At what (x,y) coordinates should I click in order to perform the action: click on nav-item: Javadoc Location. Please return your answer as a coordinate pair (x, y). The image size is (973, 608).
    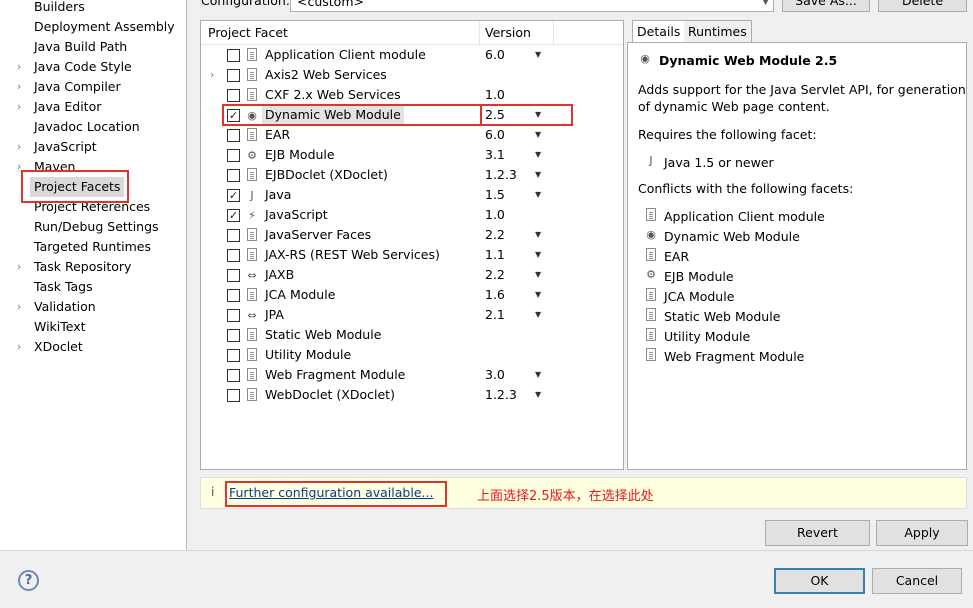
    Looking at the image, I should click on (93, 127).